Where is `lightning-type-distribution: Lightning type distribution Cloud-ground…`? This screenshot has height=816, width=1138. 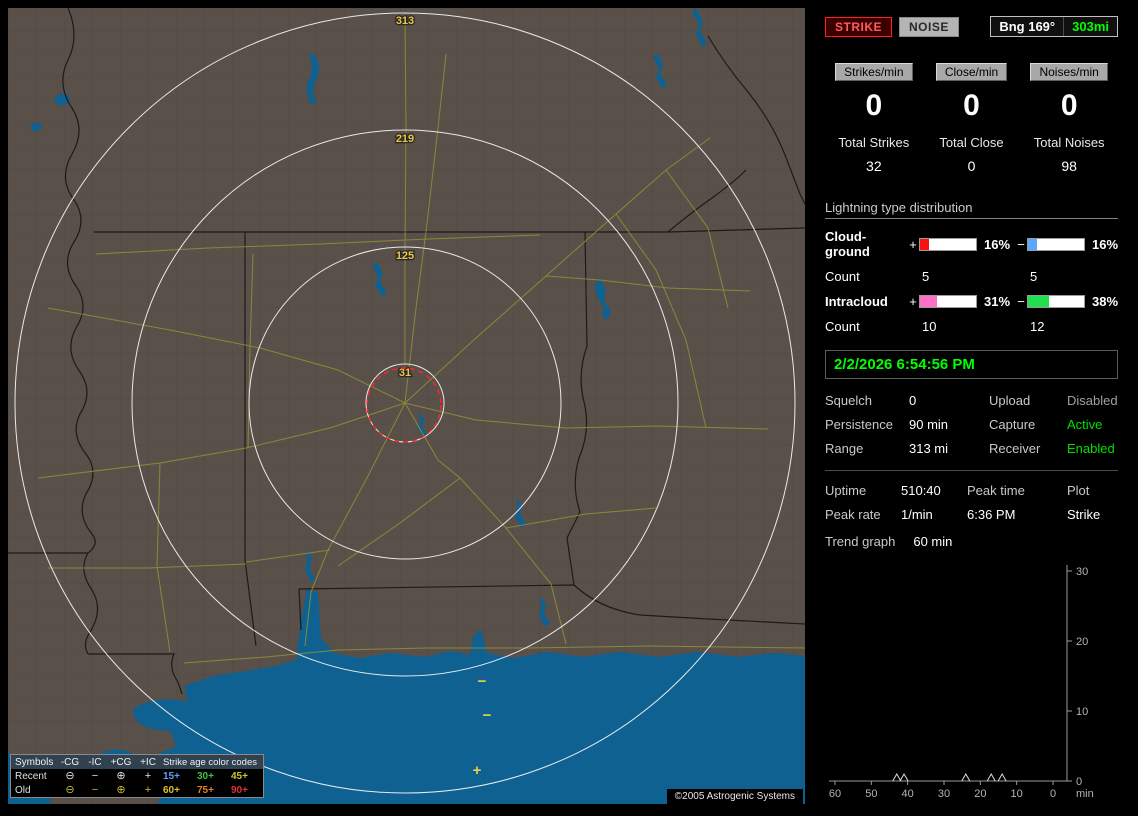
lightning-type-distribution: Lightning type distribution Cloud-ground… is located at coordinates (971, 267).